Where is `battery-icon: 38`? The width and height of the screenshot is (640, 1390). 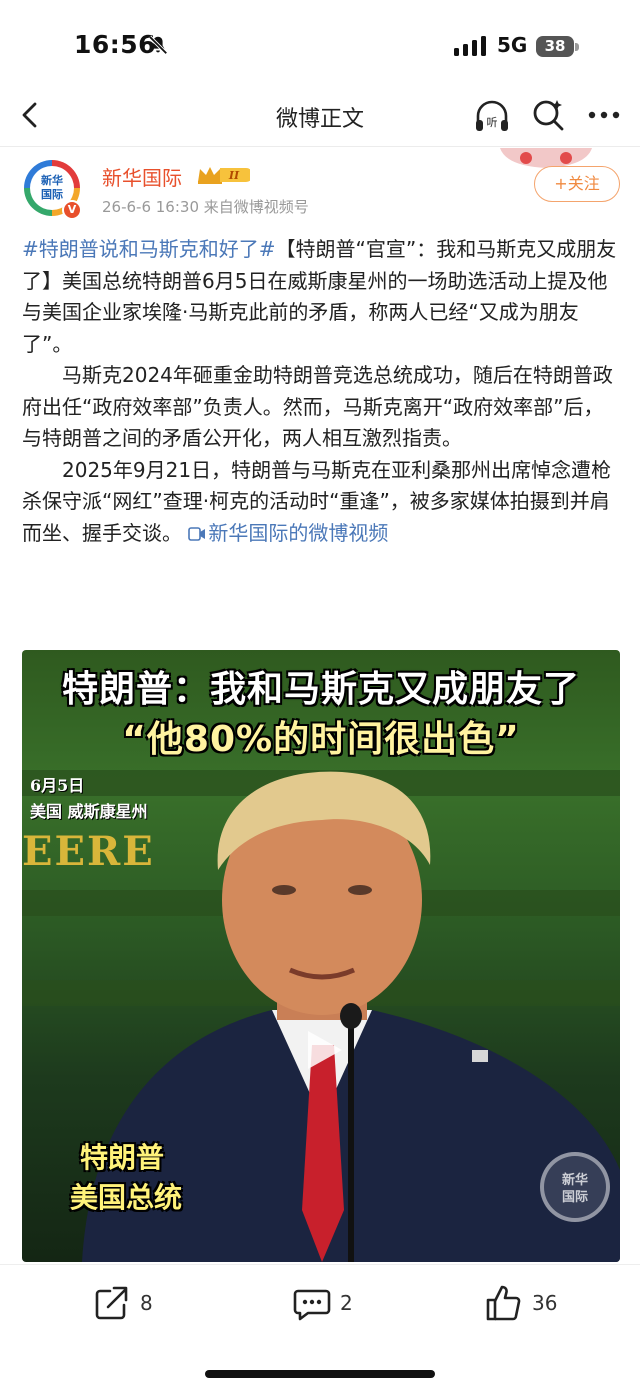
battery-icon: 38 is located at coordinates (555, 46).